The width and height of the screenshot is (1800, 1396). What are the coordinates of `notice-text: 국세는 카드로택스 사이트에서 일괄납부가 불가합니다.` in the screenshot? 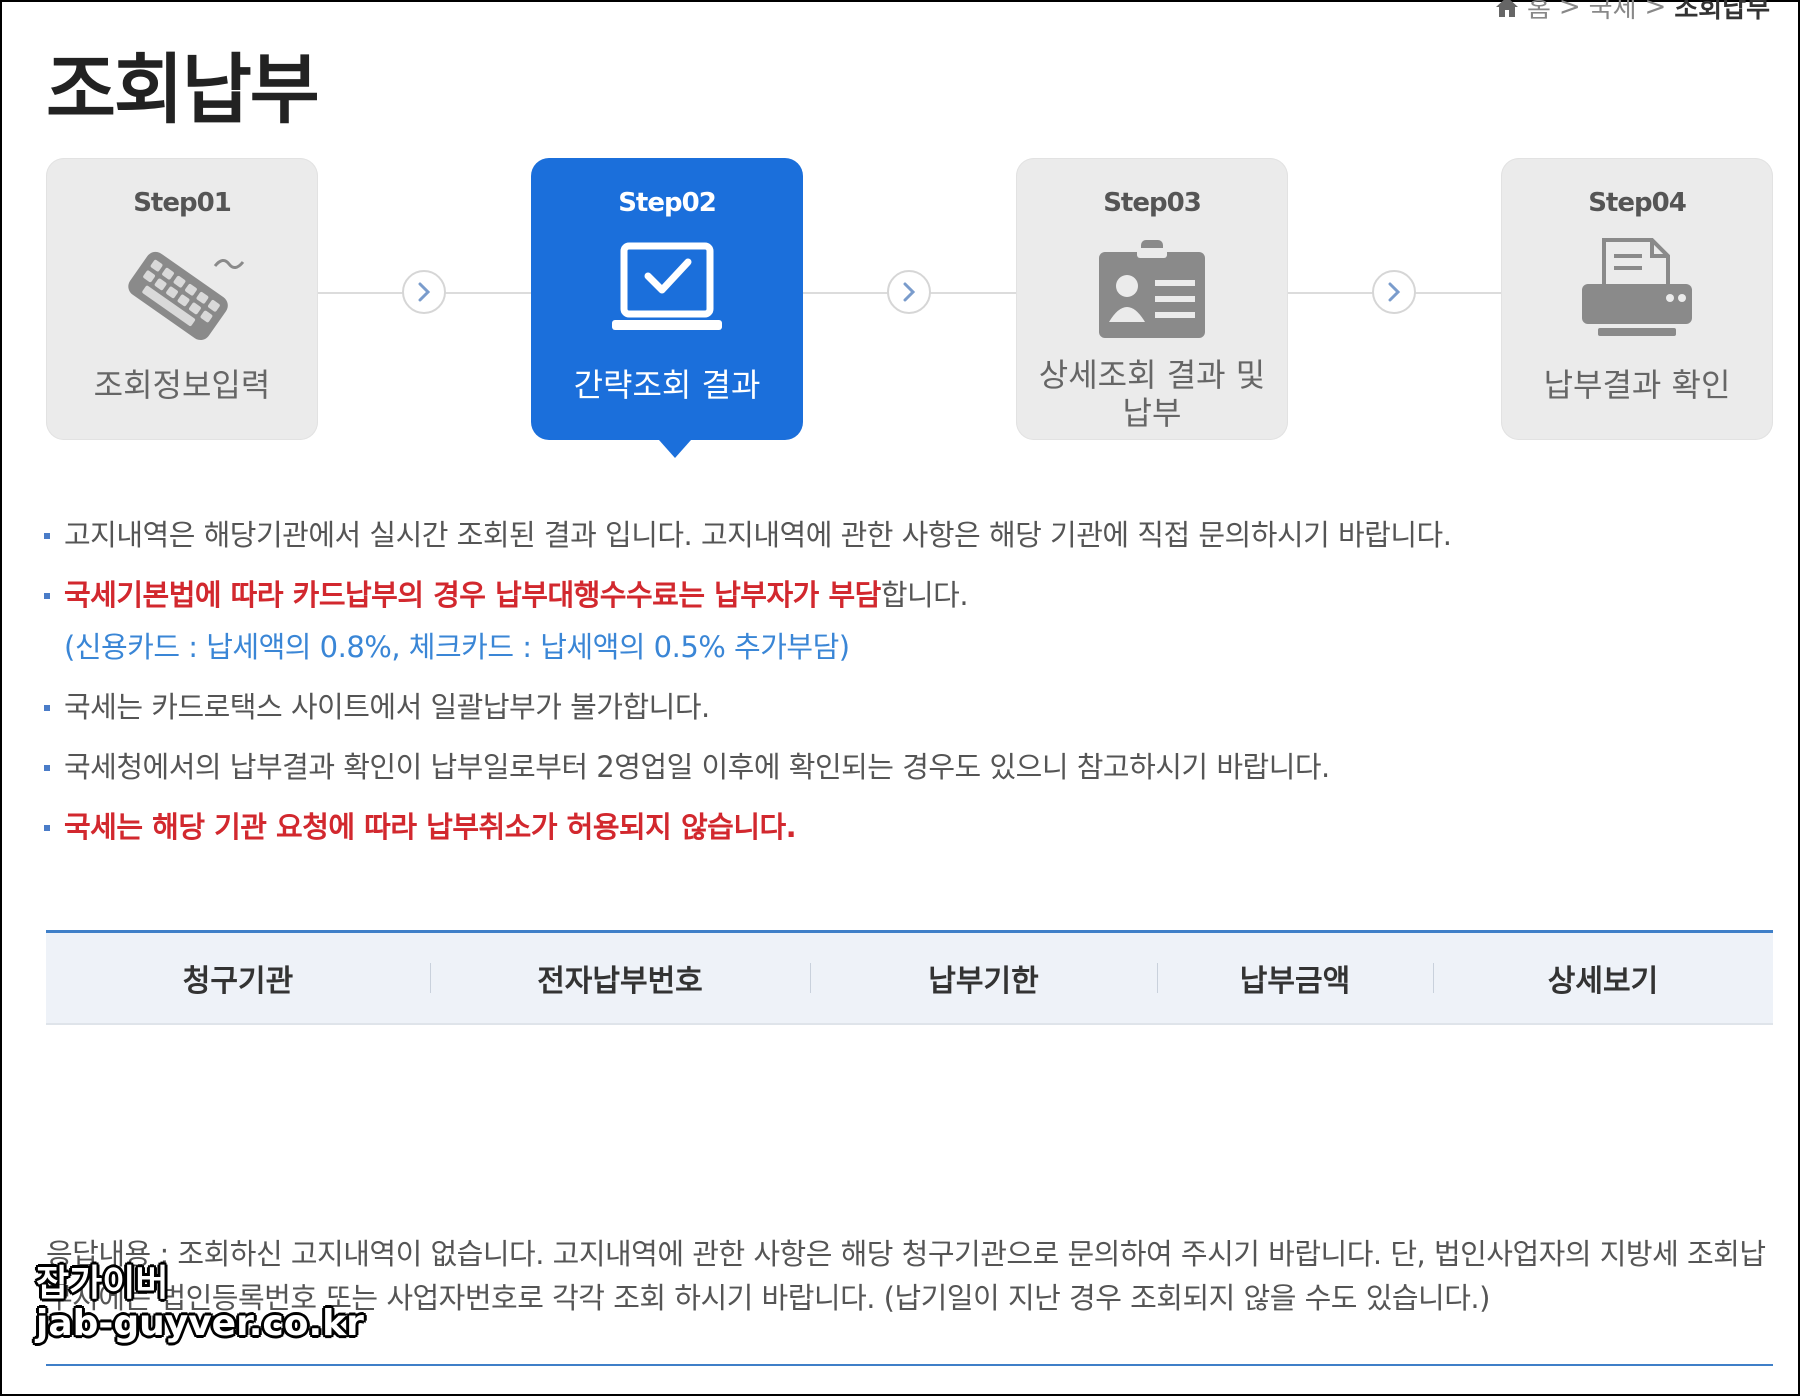 It's located at (387, 707).